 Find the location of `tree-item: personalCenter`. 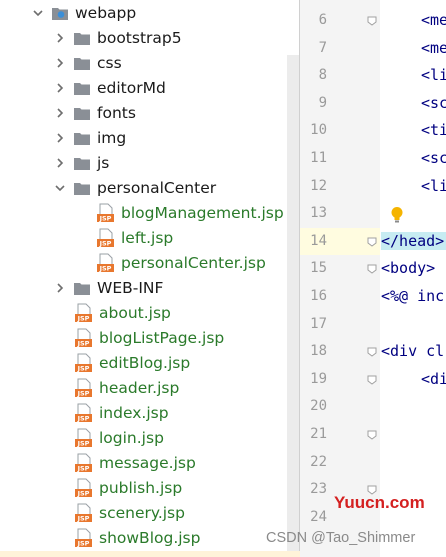

tree-item: personalCenter is located at coordinates (150, 187).